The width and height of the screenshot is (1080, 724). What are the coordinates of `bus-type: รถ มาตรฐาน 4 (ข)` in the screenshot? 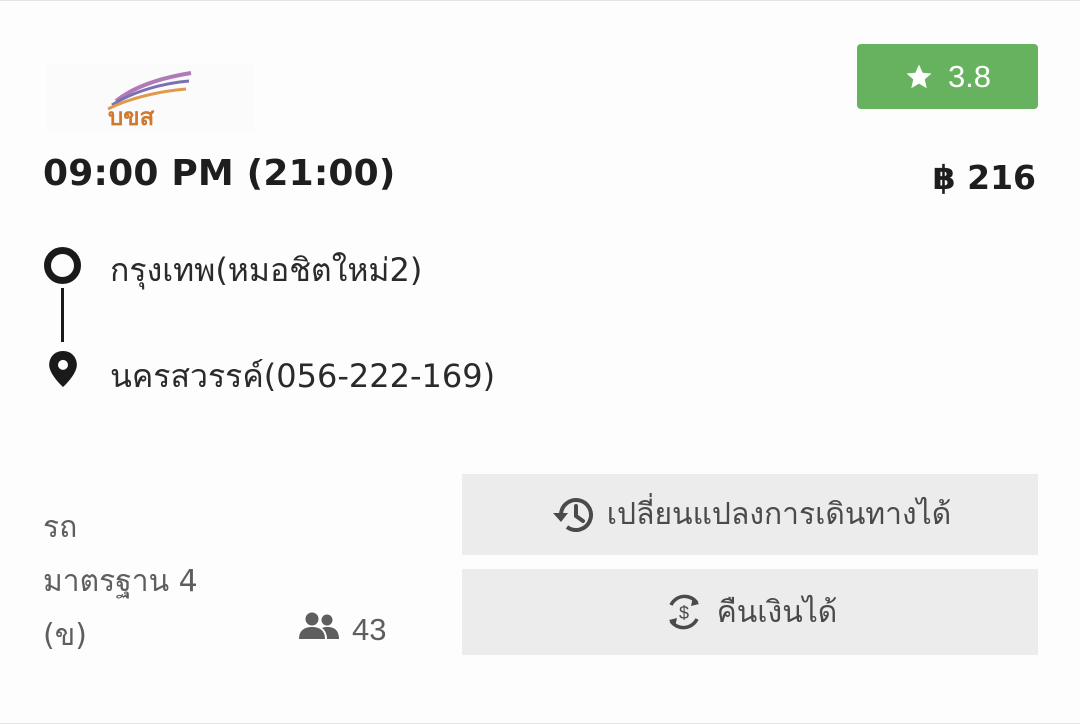 It's located at (120, 582).